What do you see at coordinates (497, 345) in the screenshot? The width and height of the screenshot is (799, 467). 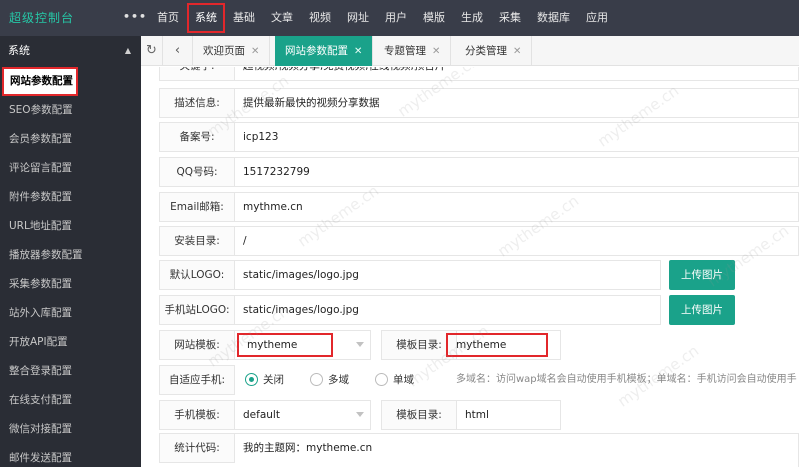 I see `template-dir-value: mytheme` at bounding box center [497, 345].